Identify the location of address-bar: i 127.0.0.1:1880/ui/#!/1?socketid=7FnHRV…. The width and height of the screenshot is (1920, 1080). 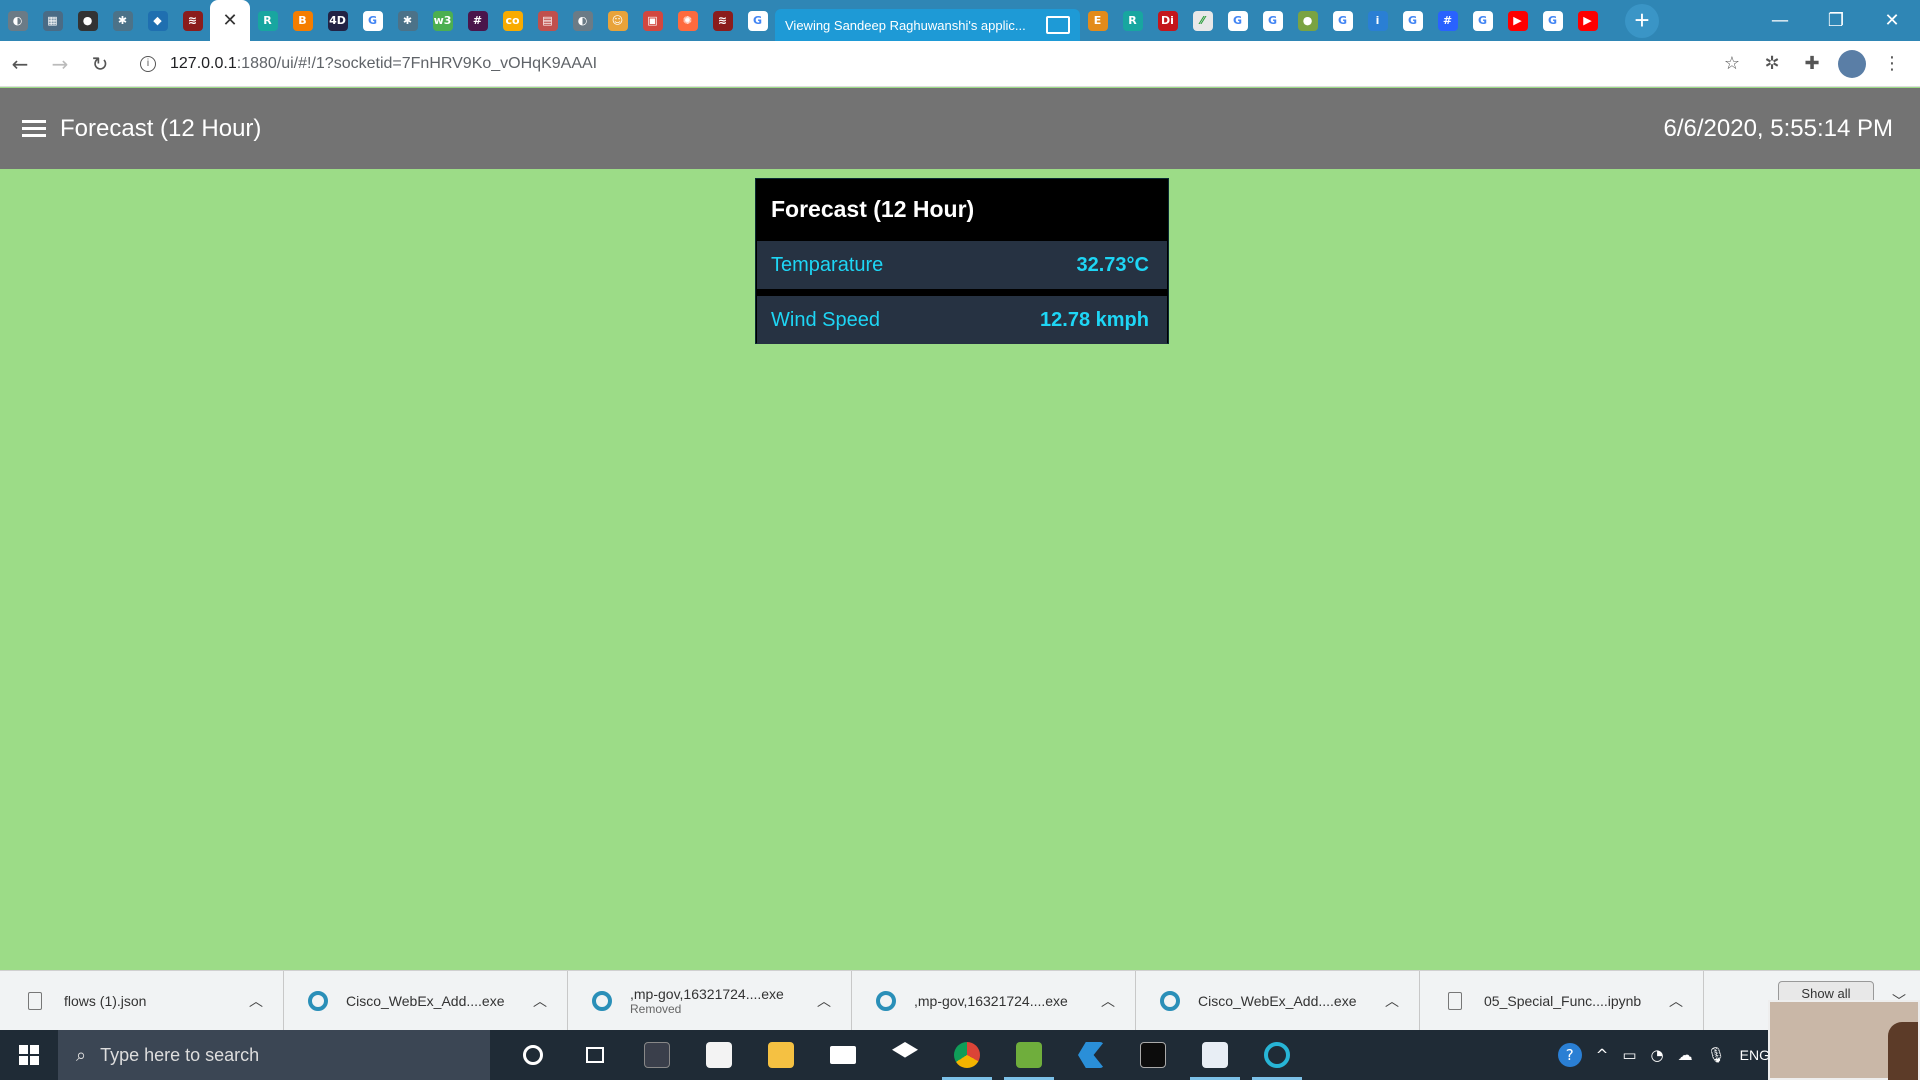
(919, 64).